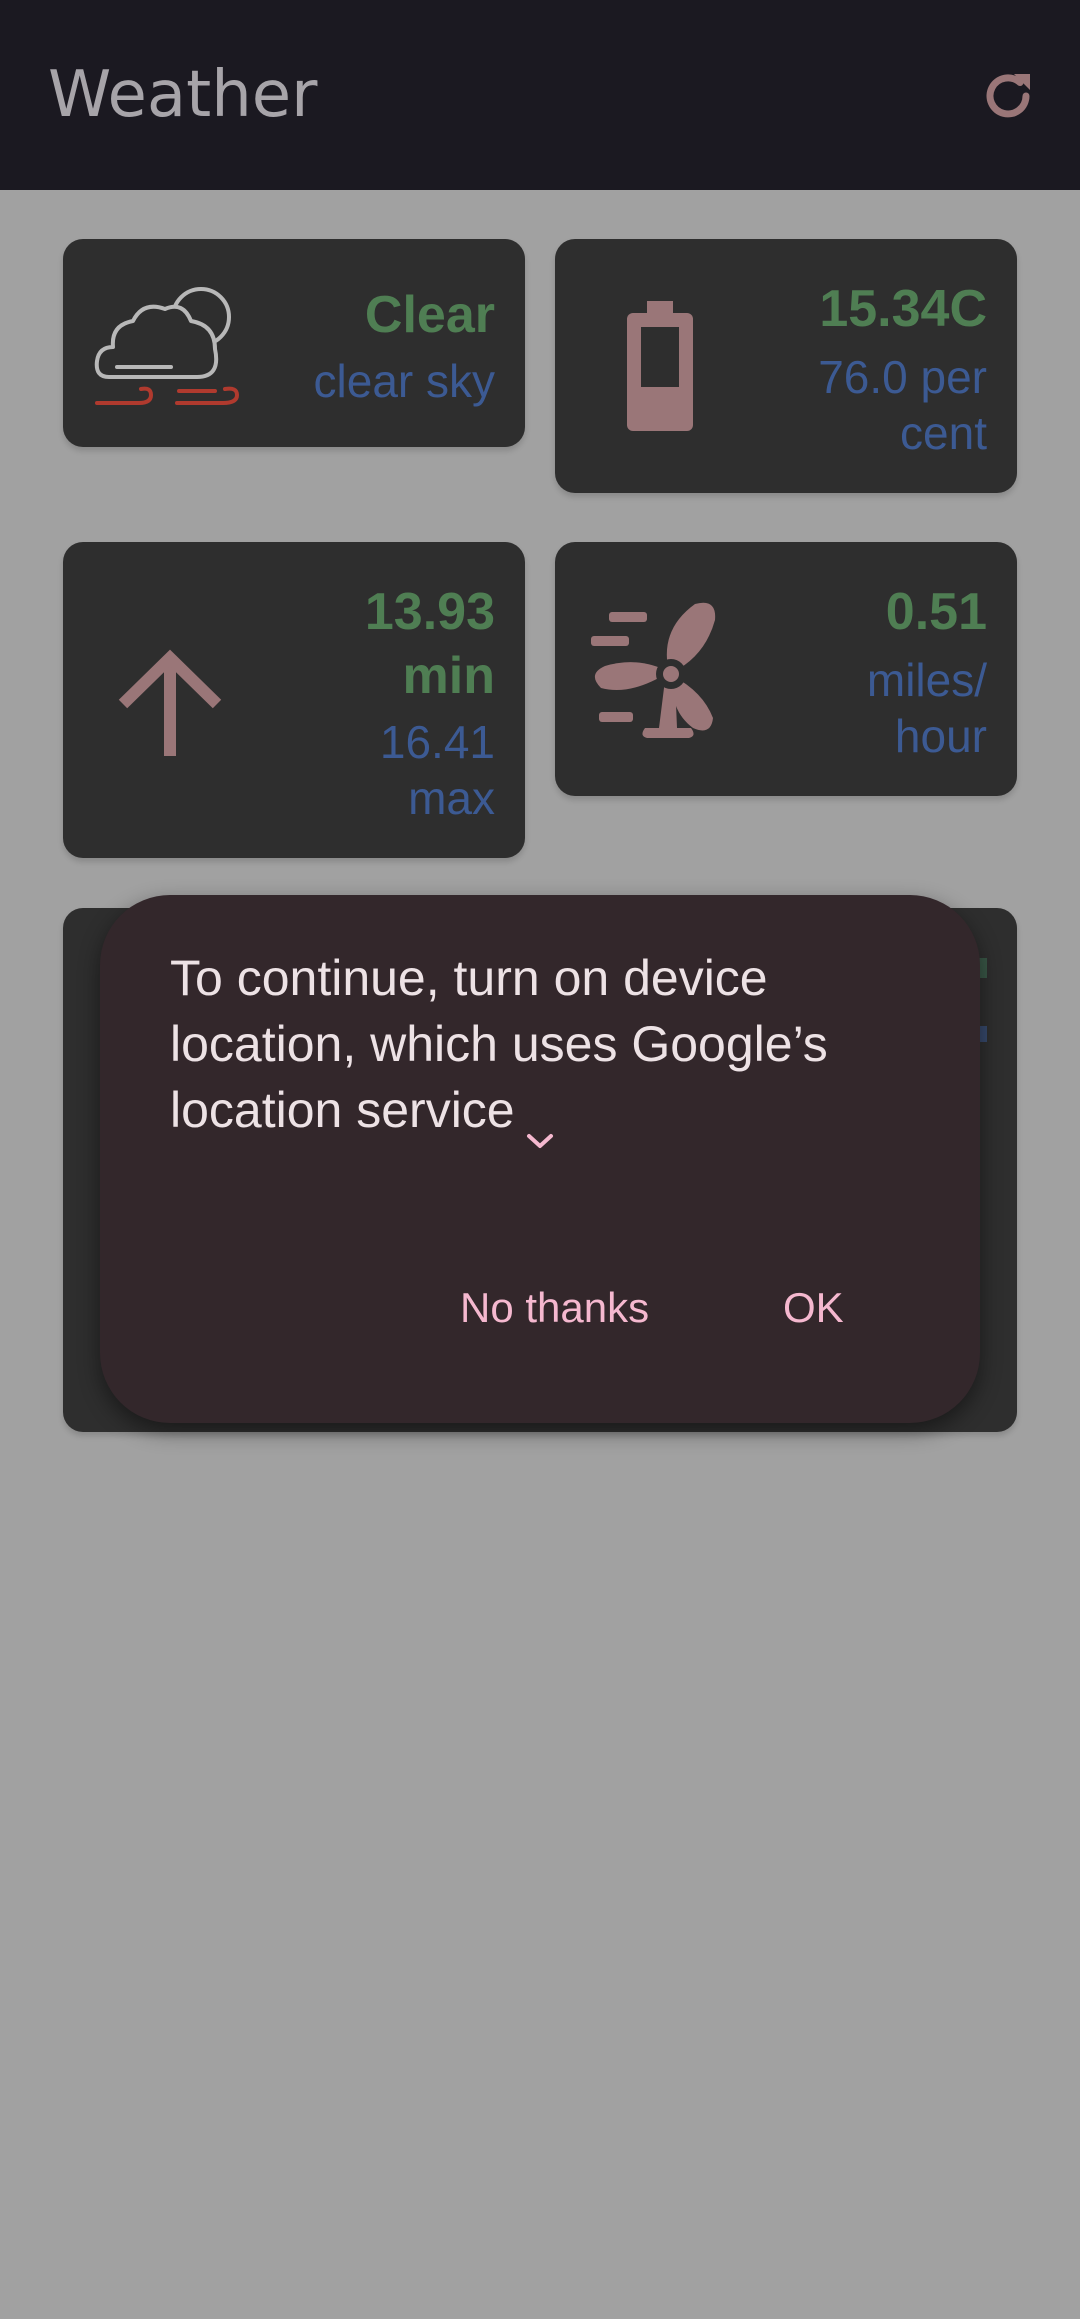 The width and height of the screenshot is (1080, 2319). I want to click on temperature-min-label: min, so click(448, 676).